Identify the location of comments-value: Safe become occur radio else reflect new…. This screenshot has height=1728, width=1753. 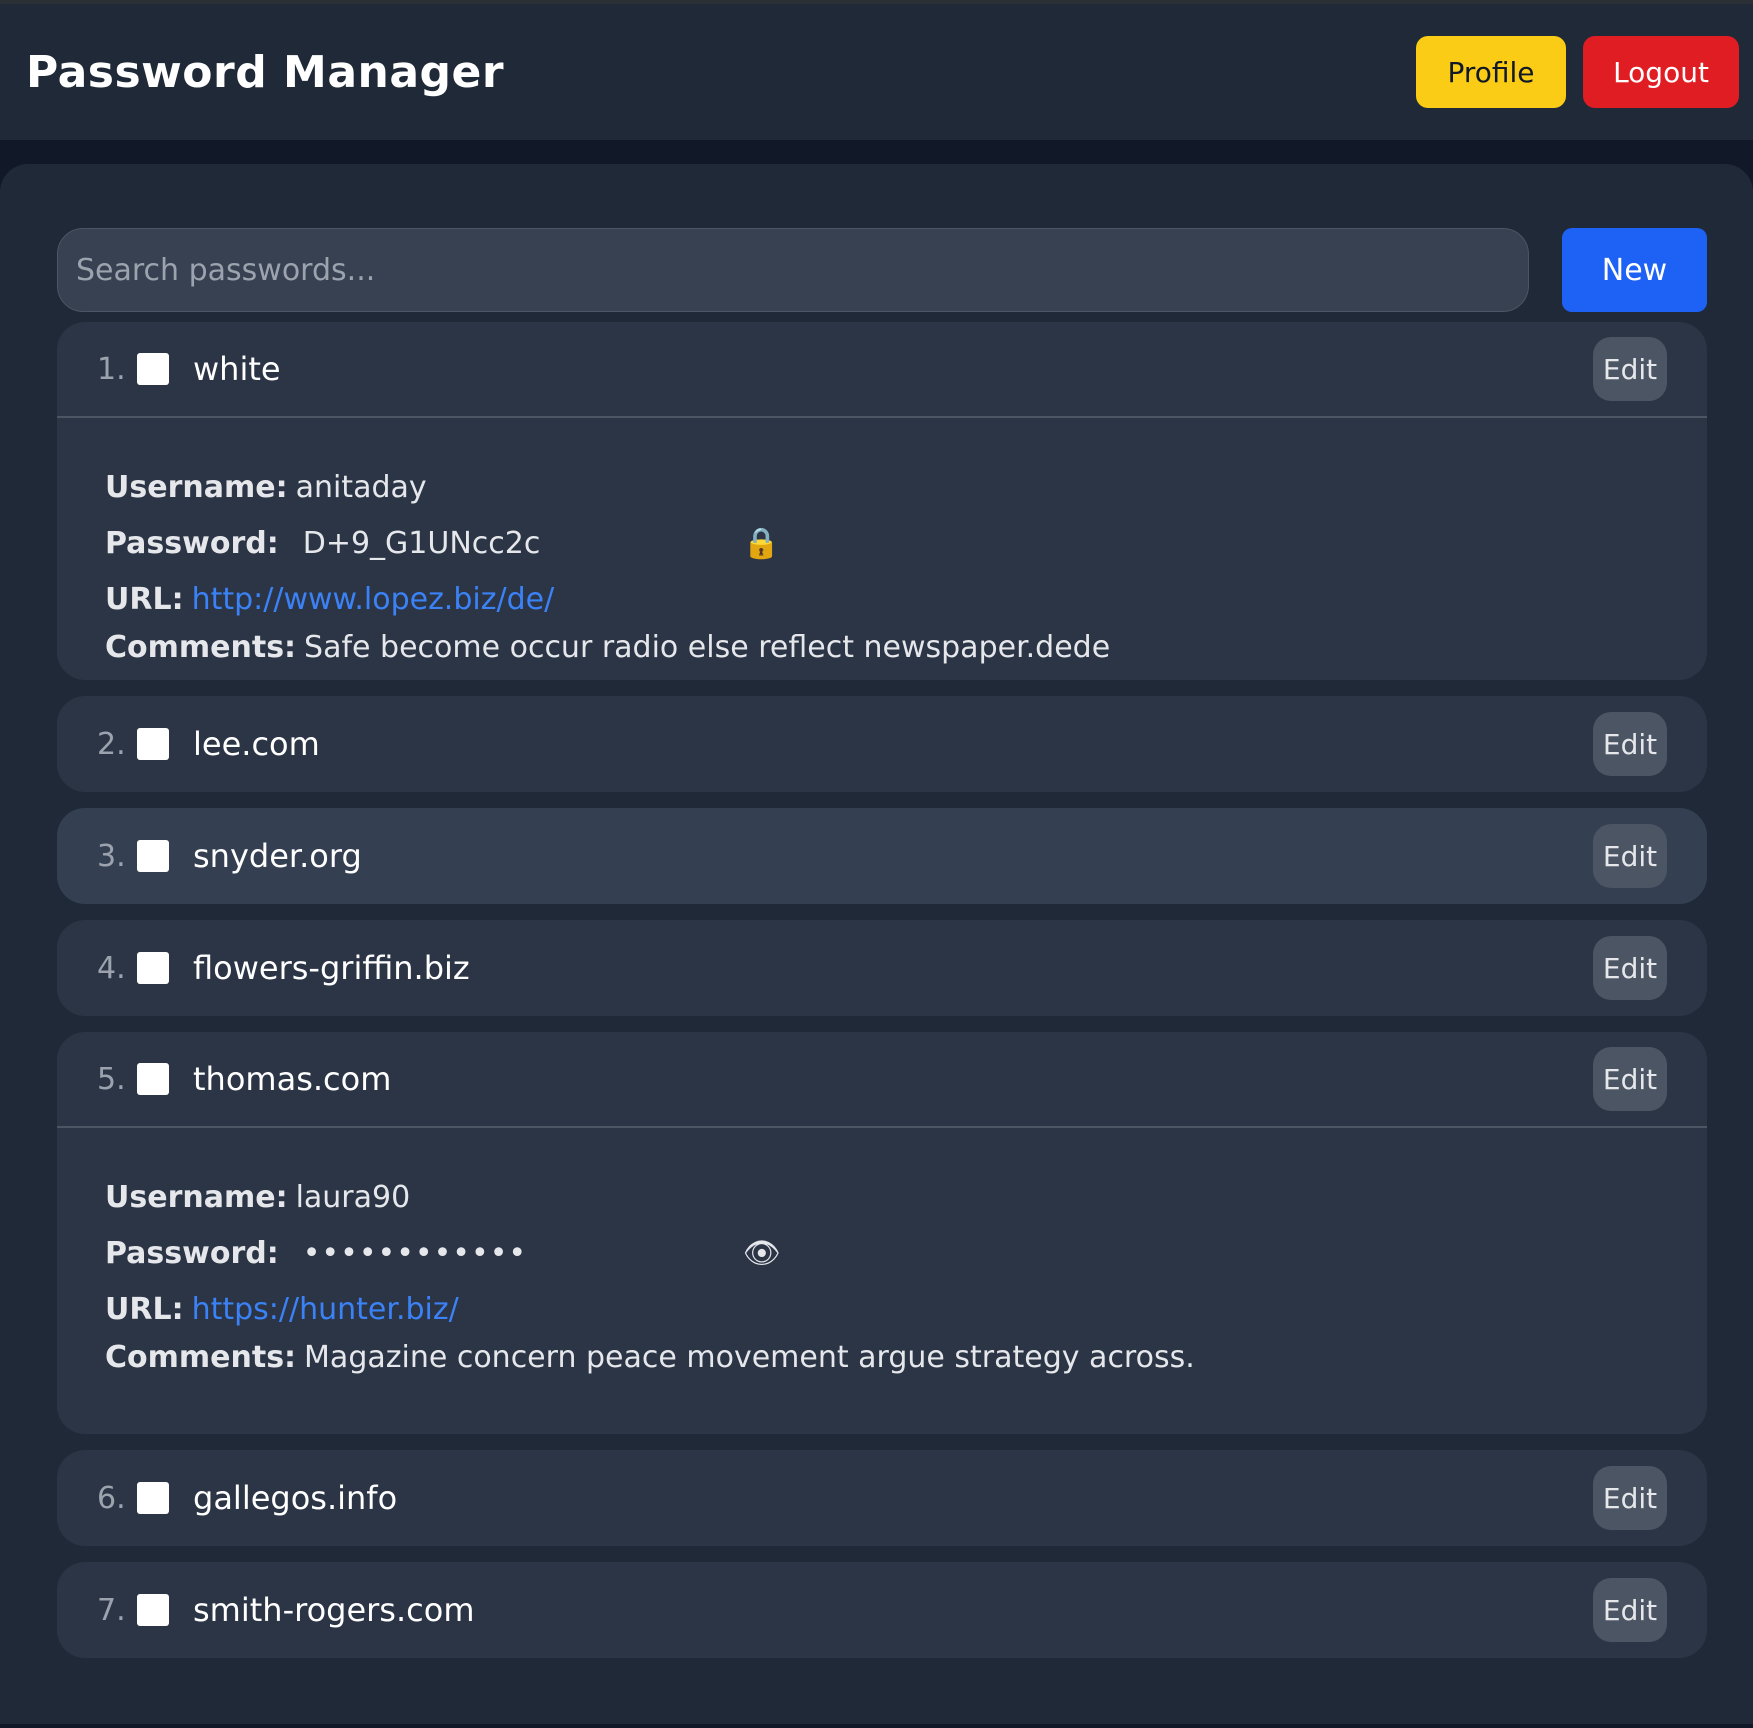
(707, 647).